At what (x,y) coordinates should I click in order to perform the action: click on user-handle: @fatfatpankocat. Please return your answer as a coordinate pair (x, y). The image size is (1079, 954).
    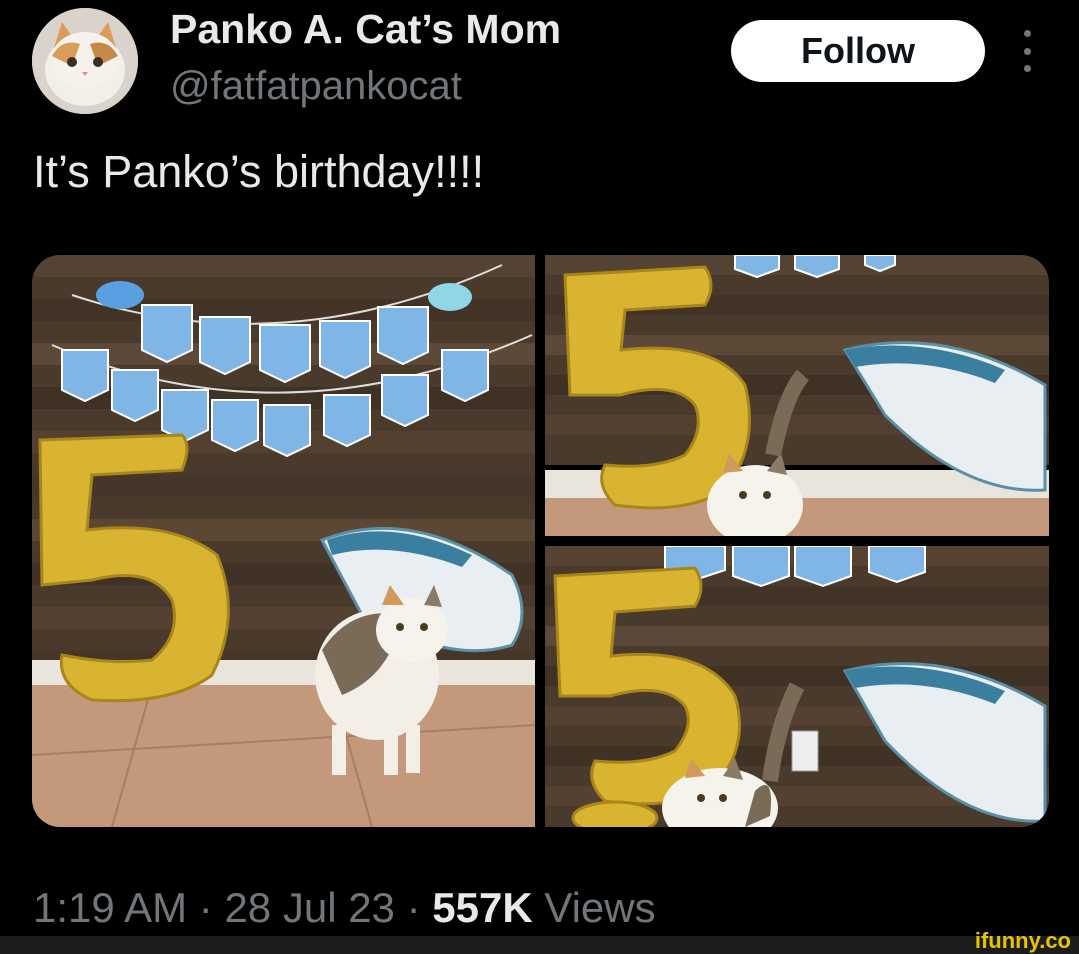
    Looking at the image, I should click on (316, 86).